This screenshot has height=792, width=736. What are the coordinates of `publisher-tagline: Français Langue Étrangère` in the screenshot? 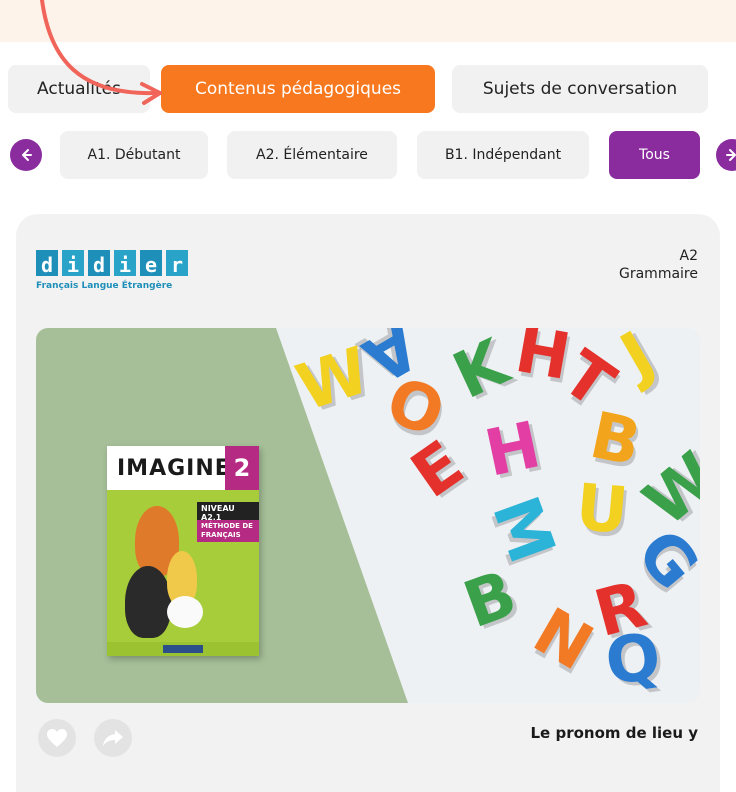 It's located at (104, 286).